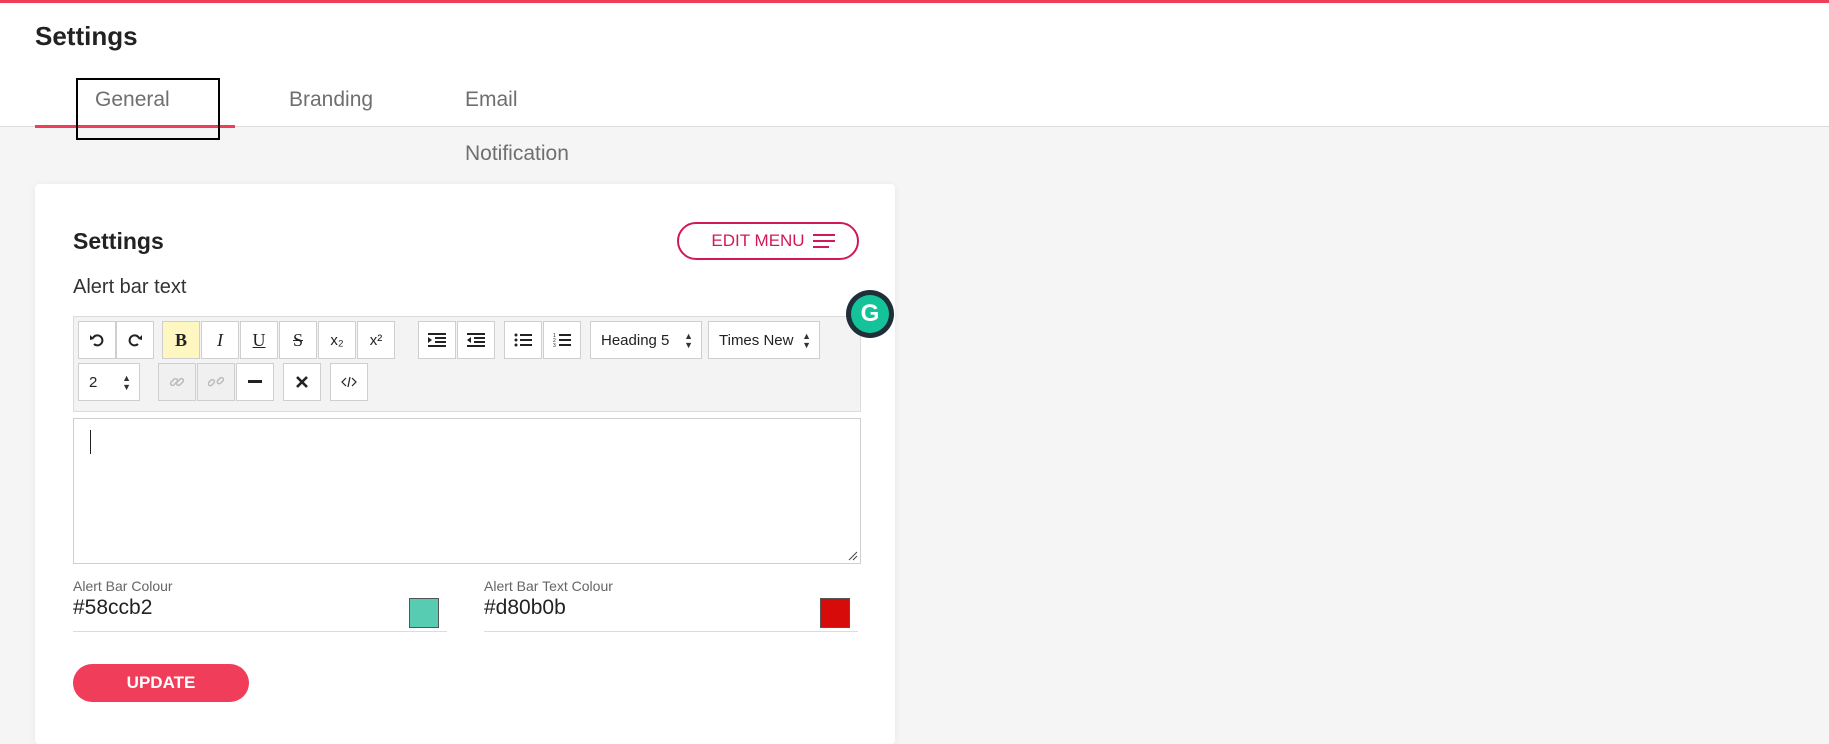  I want to click on numbered-list-icon: 123, so click(562, 340).